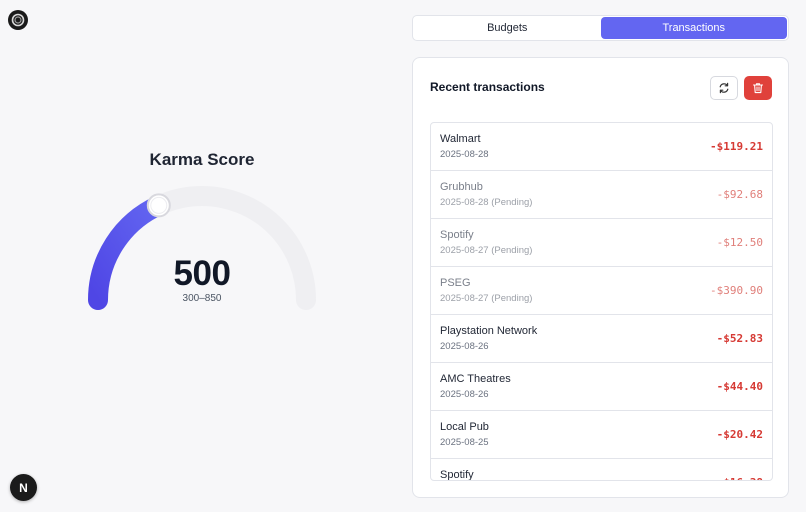  I want to click on tab-transactions: Transactions, so click(693, 28).